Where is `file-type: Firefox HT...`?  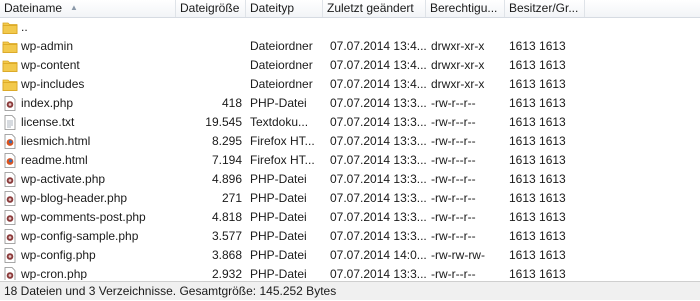
file-type: Firefox HT... is located at coordinates (282, 160).